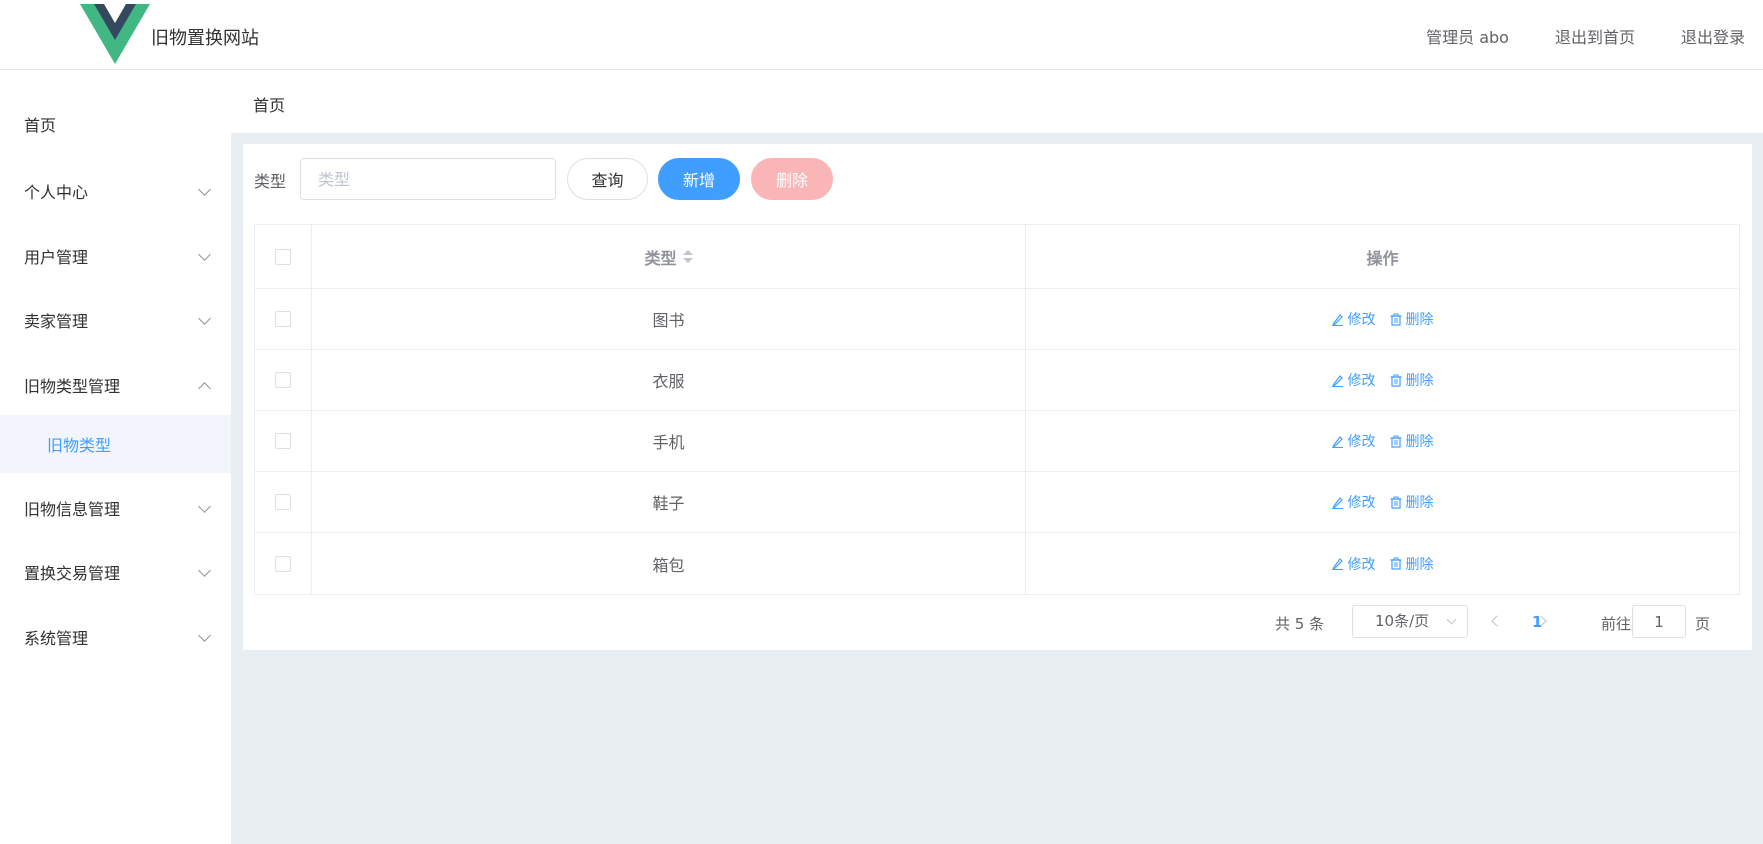 The width and height of the screenshot is (1763, 844). What do you see at coordinates (56, 257) in the screenshot?
I see `sidebar-item-label: 用户管理` at bounding box center [56, 257].